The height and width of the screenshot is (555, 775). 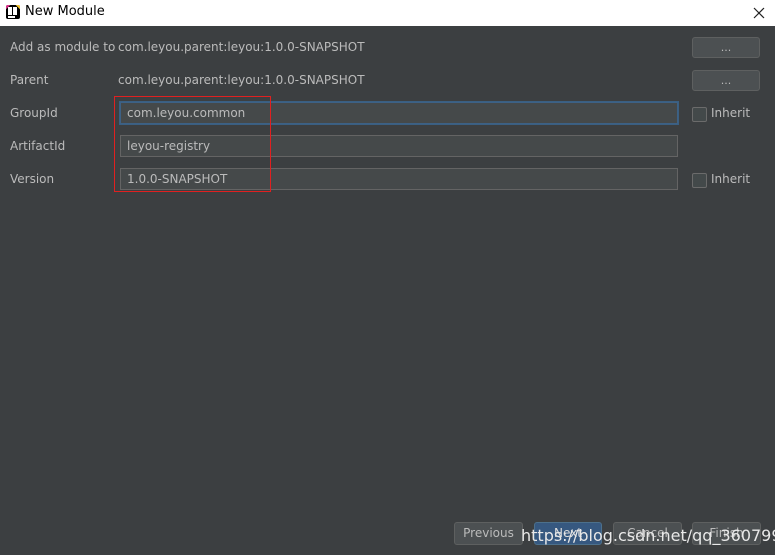 I want to click on watermark-text: https://blog.csdn.net/qq_36079912, so click(x=648, y=535).